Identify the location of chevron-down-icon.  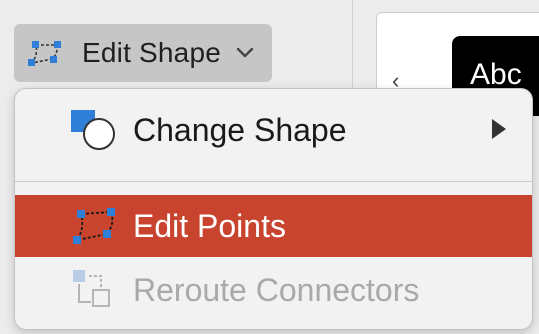
(245, 52).